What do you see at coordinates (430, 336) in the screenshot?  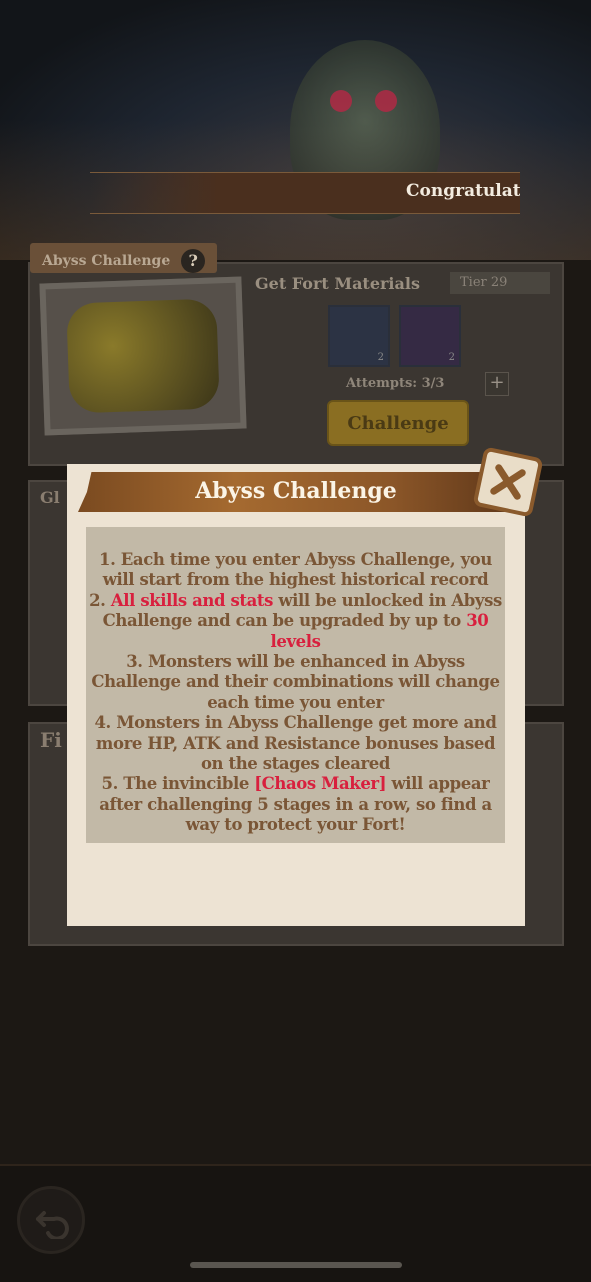 I see `fort-material-slot-2: 2` at bounding box center [430, 336].